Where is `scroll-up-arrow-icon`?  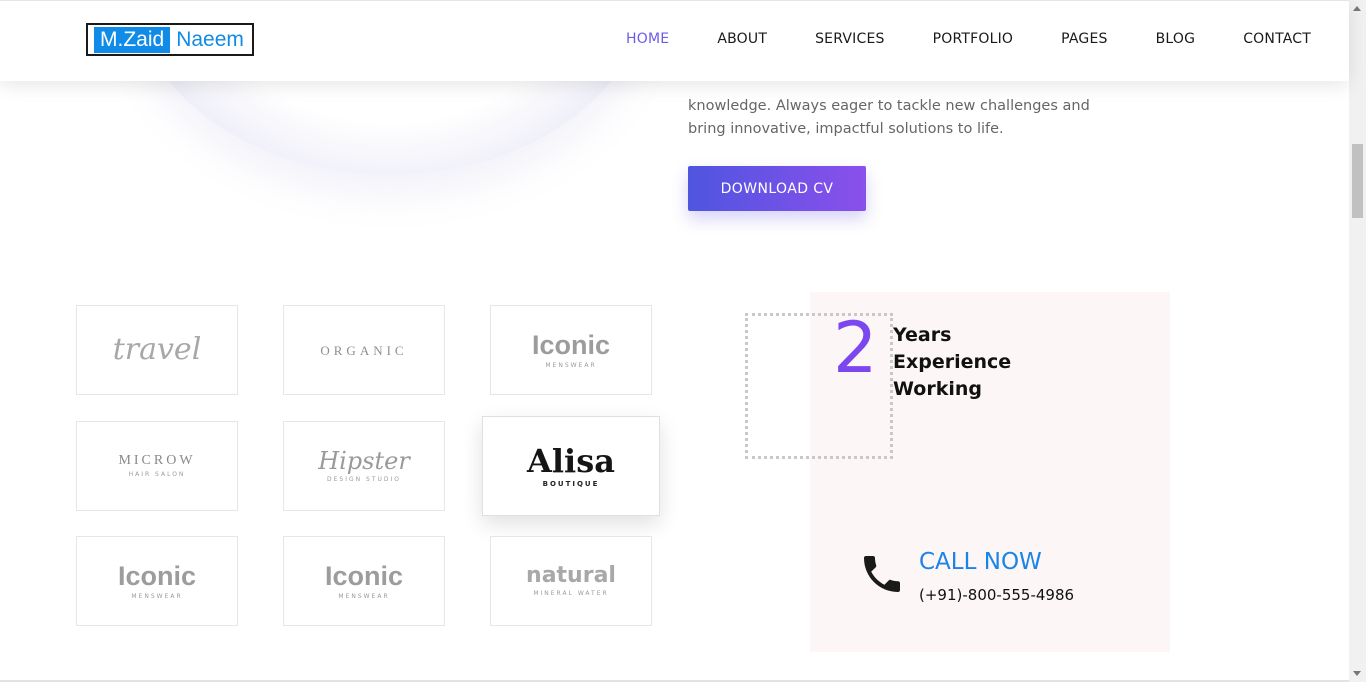
scroll-up-arrow-icon is located at coordinates (1357, 8).